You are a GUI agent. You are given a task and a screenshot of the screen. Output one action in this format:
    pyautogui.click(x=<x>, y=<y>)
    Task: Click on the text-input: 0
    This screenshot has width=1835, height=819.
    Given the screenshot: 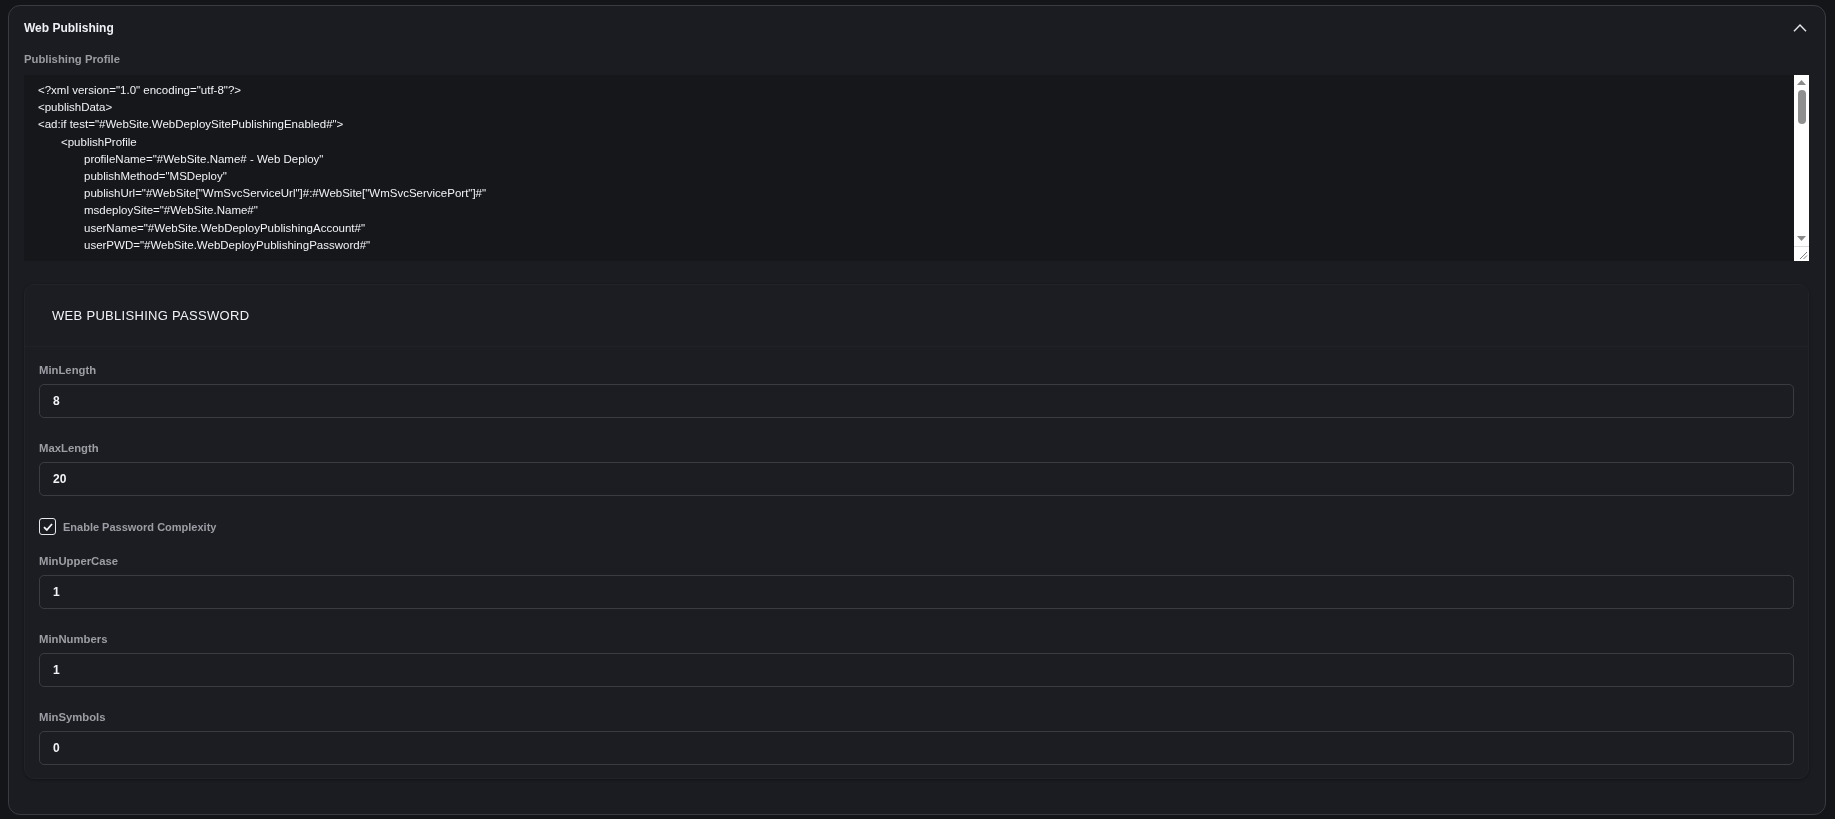 What is the action you would take?
    pyautogui.click(x=916, y=748)
    